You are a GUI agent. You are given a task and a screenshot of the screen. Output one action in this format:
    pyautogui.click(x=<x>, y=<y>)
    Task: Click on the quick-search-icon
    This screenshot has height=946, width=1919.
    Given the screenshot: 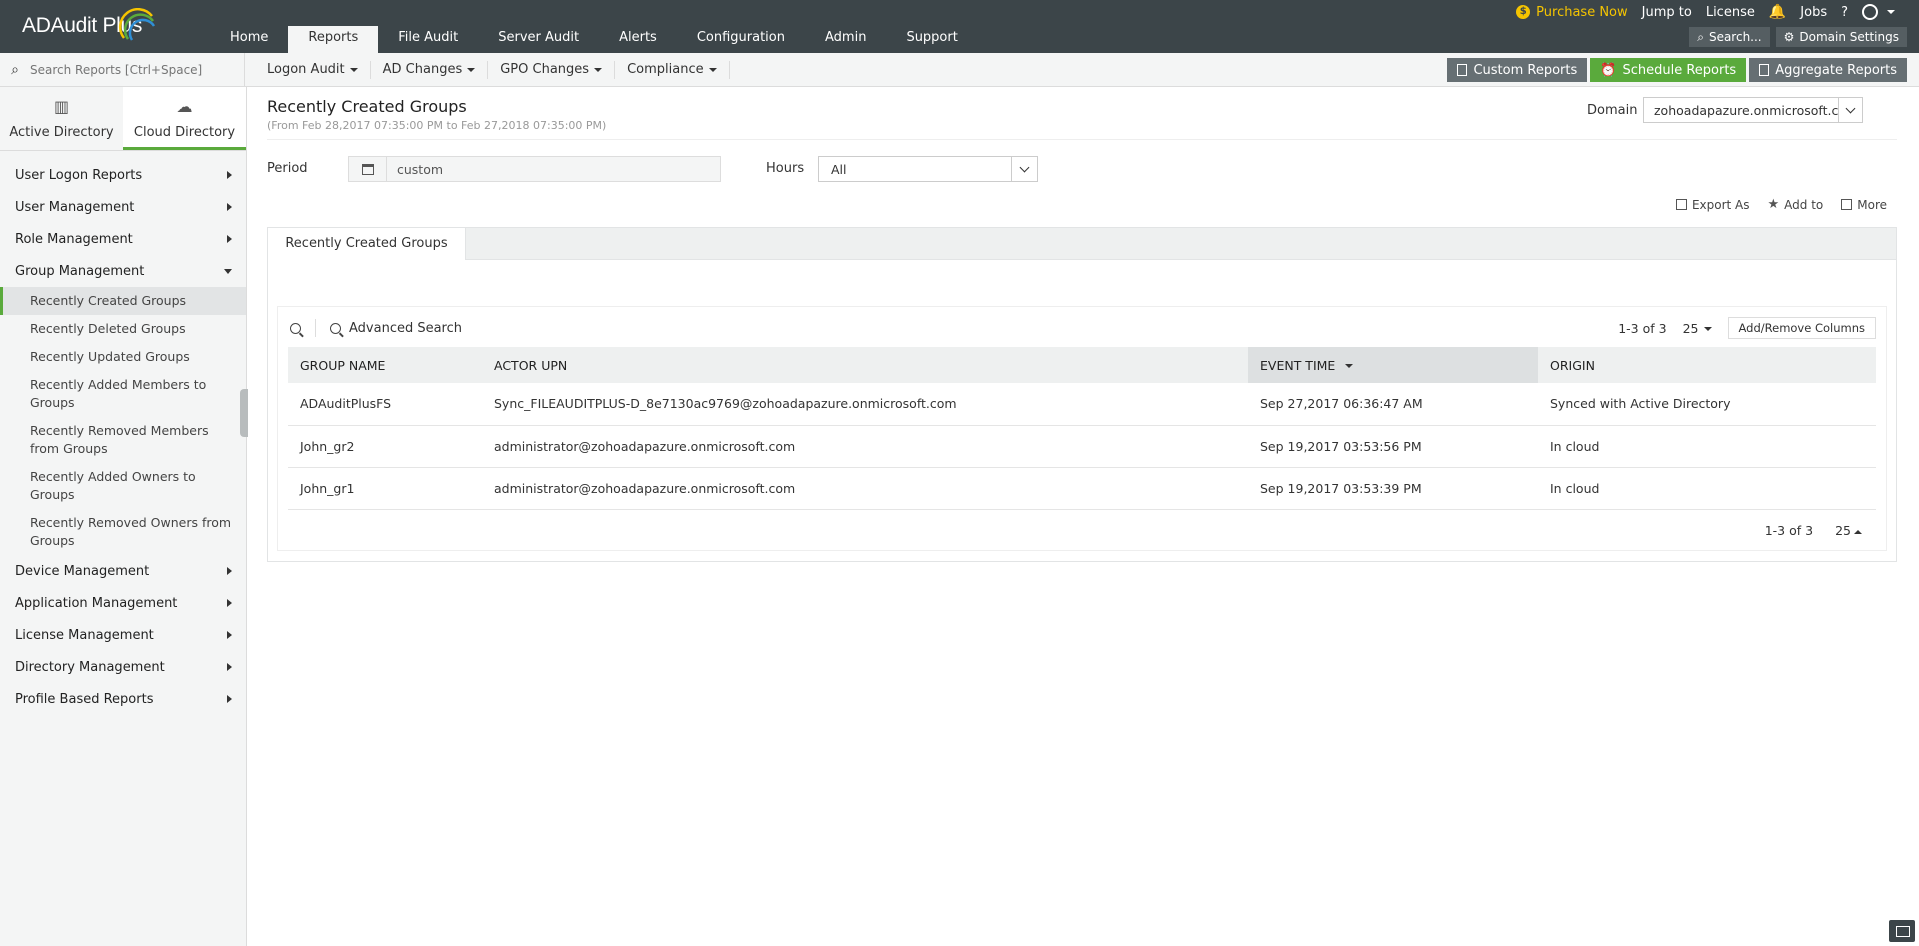 What is the action you would take?
    pyautogui.click(x=295, y=328)
    